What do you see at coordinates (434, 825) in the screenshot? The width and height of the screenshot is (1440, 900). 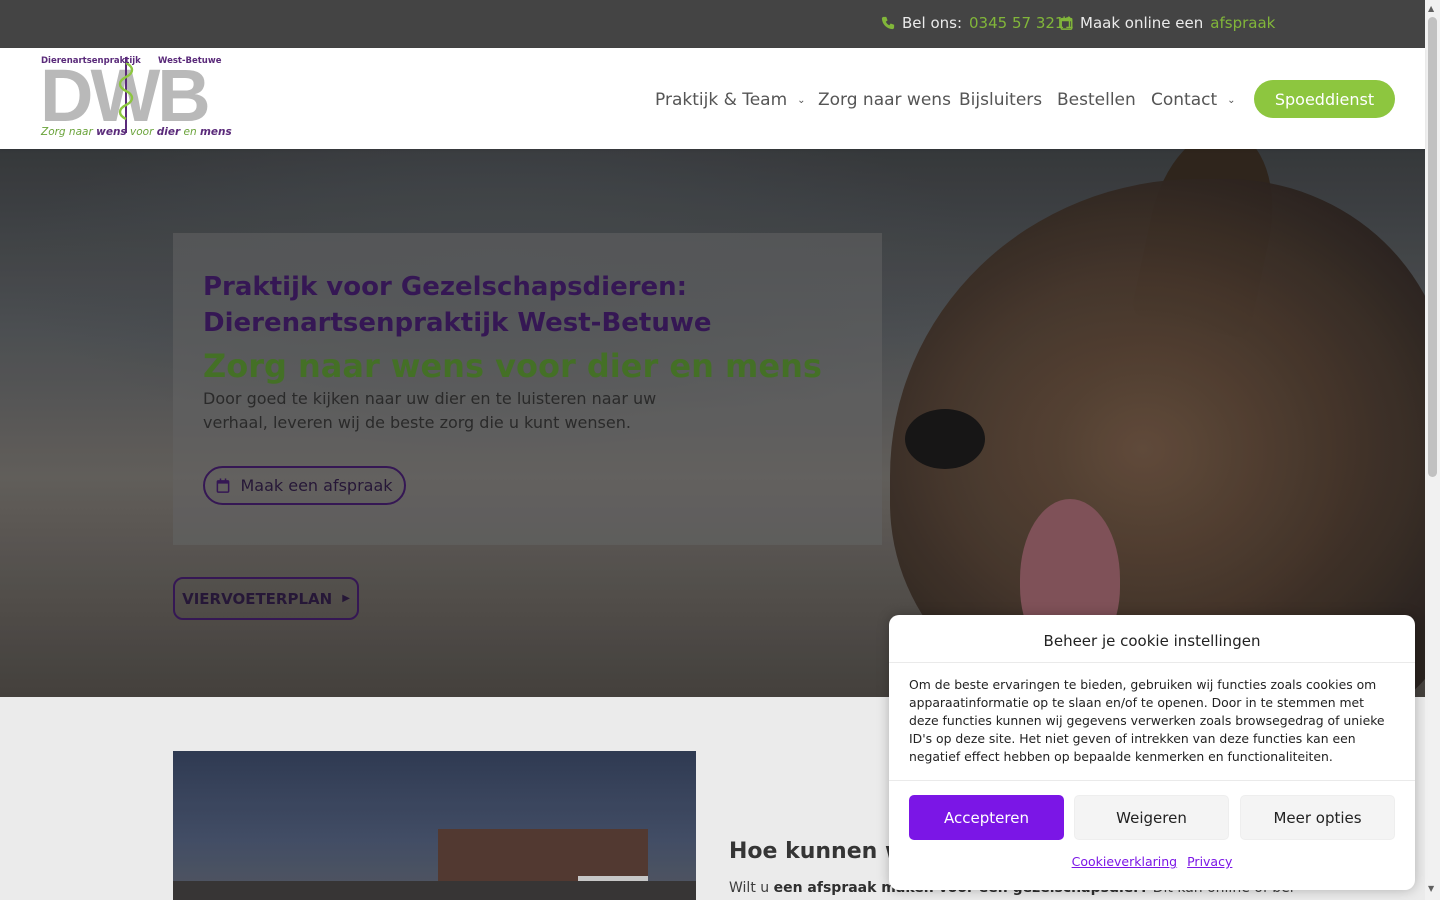 I see `practice-building-photo` at bounding box center [434, 825].